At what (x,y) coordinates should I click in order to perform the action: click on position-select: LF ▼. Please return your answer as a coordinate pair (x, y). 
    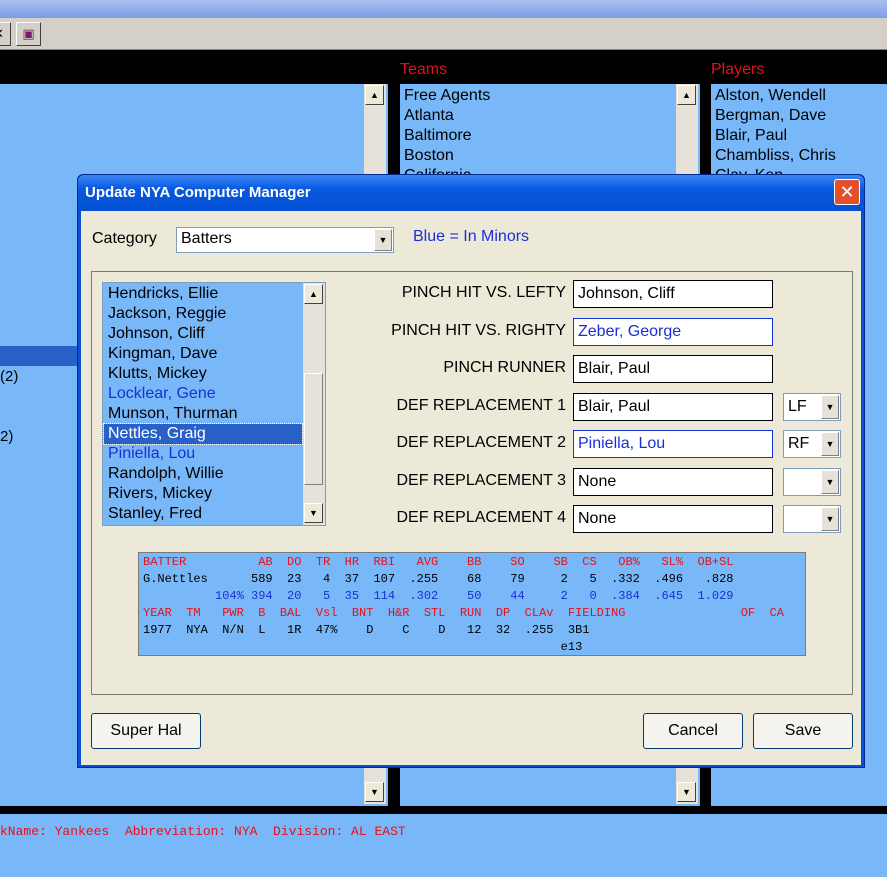
    Looking at the image, I should click on (812, 407).